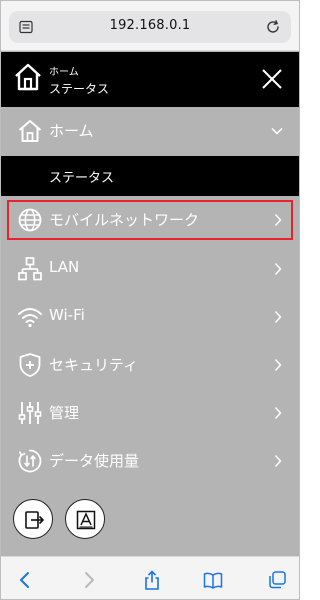 The image size is (320, 600). I want to click on url-text: 192.168.0.1, so click(150, 25).